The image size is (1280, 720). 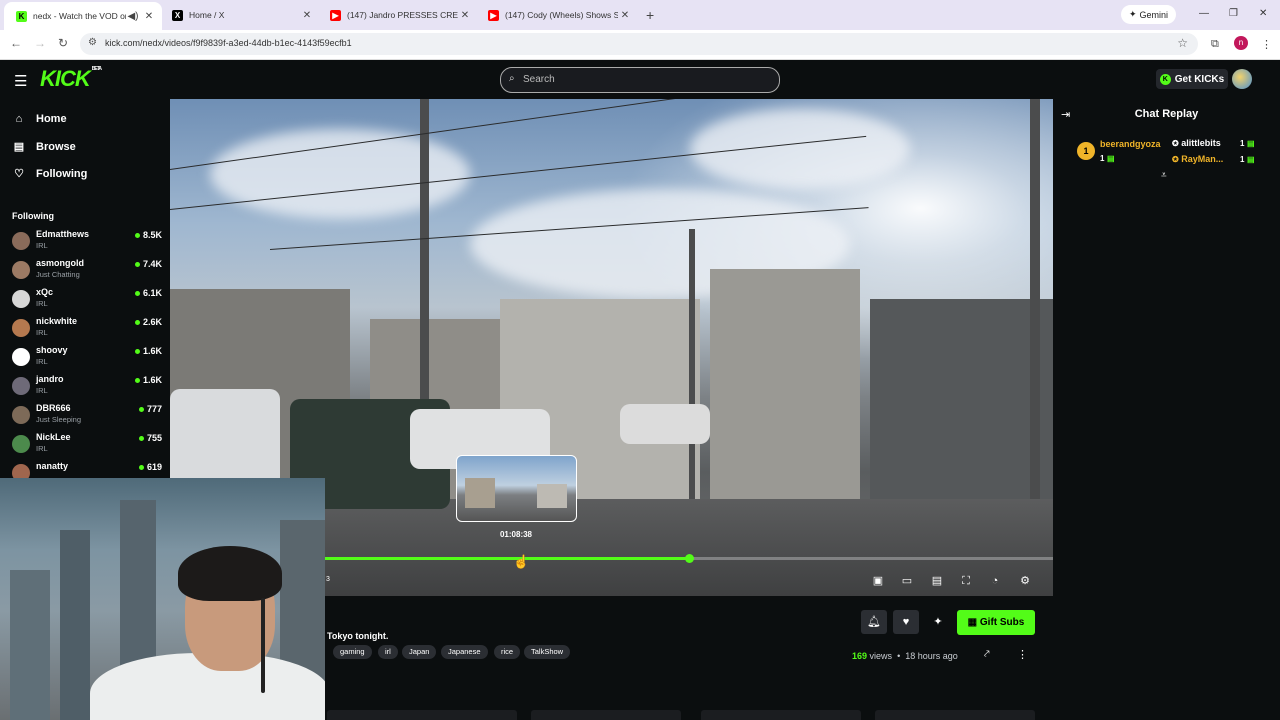 What do you see at coordinates (1130, 144) in the screenshot?
I see `top-gifter: beerandgyoza` at bounding box center [1130, 144].